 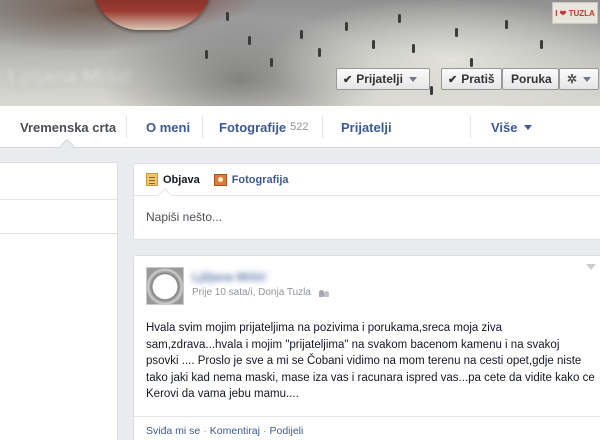 I want to click on friends-button-label: Prijatelji, so click(x=379, y=79).